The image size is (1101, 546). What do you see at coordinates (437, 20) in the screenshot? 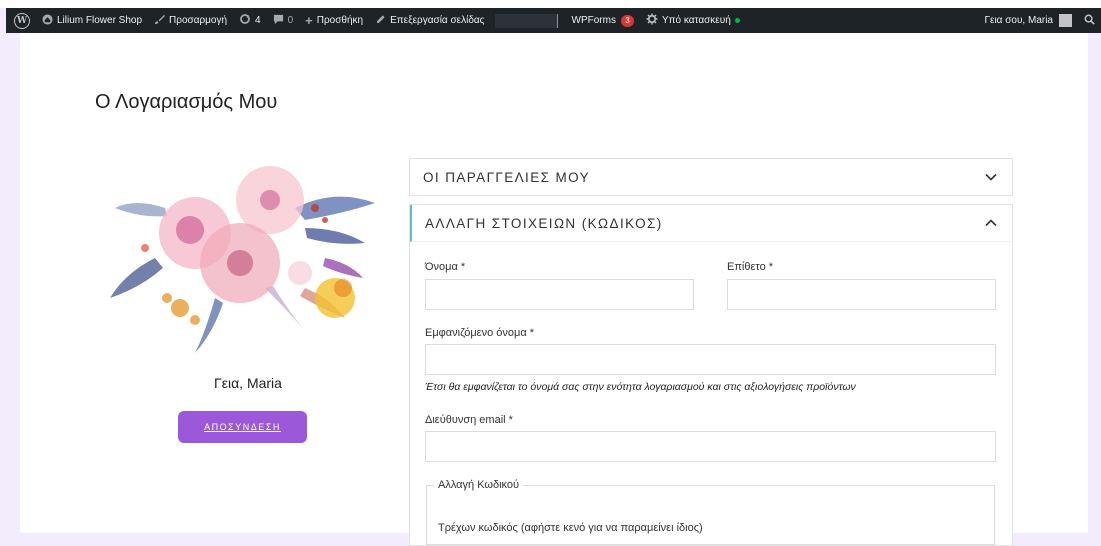
I see `edit-page-label: Επεξεργασία σελίδας` at bounding box center [437, 20].